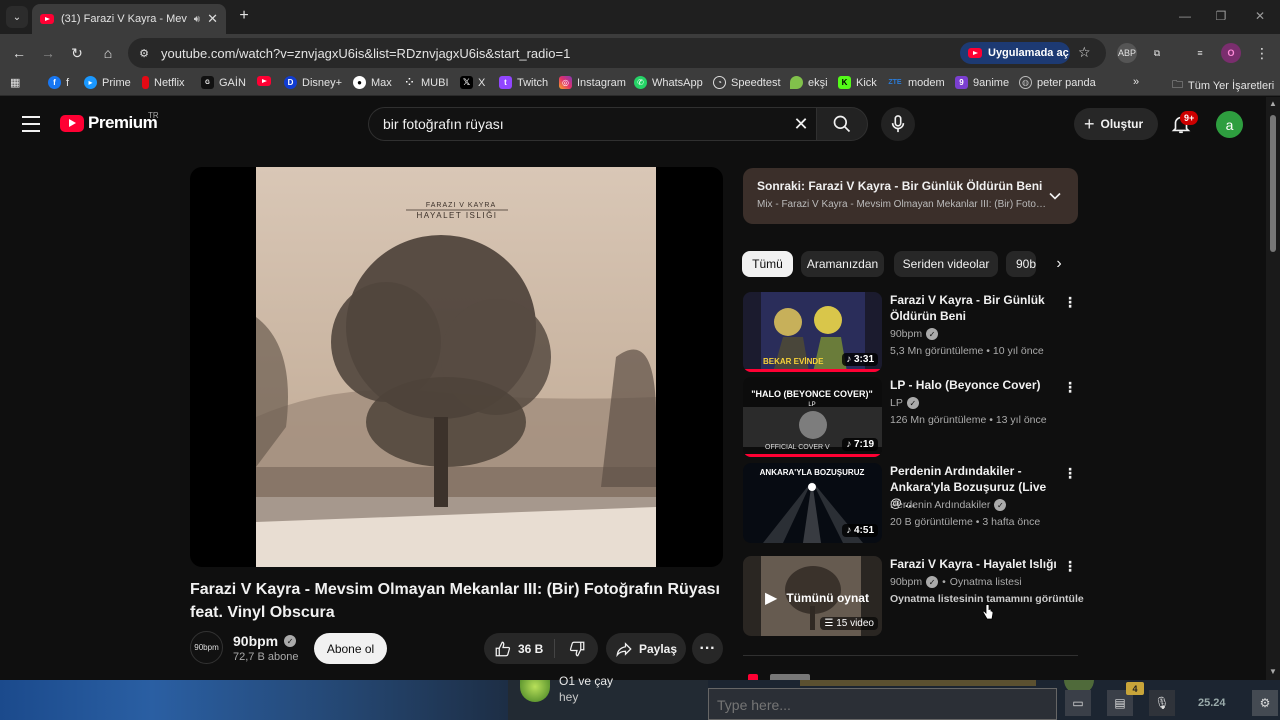 The image size is (1280, 720). What do you see at coordinates (266, 657) in the screenshot?
I see `subscriber-count: 72,7 B abone` at bounding box center [266, 657].